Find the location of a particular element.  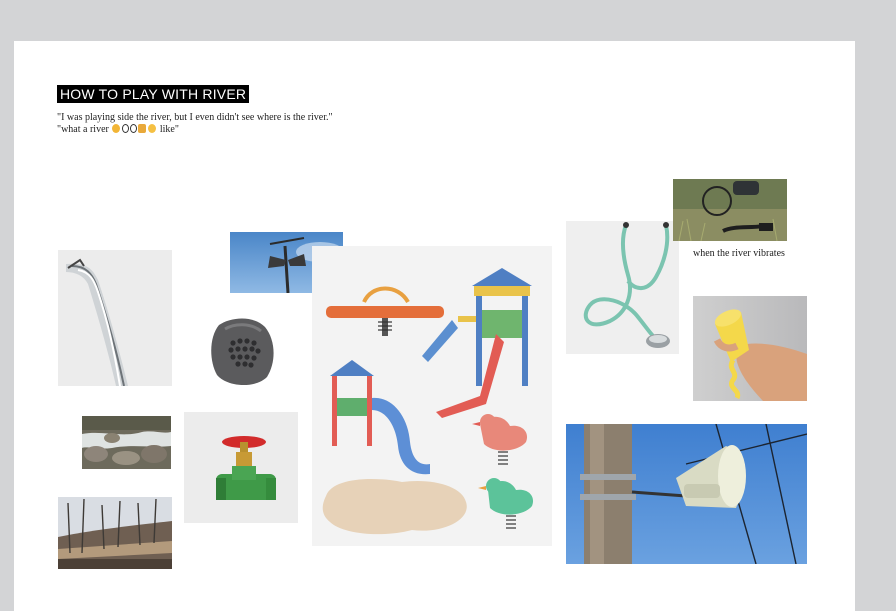

waving-hand-emoji-icon is located at coordinates (152, 128).